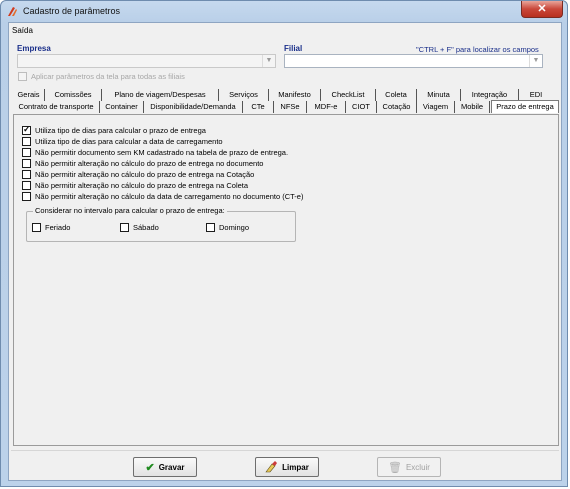 Image resolution: width=570 pixels, height=489 pixels. What do you see at coordinates (293, 48) in the screenshot?
I see `filial-label: Filial` at bounding box center [293, 48].